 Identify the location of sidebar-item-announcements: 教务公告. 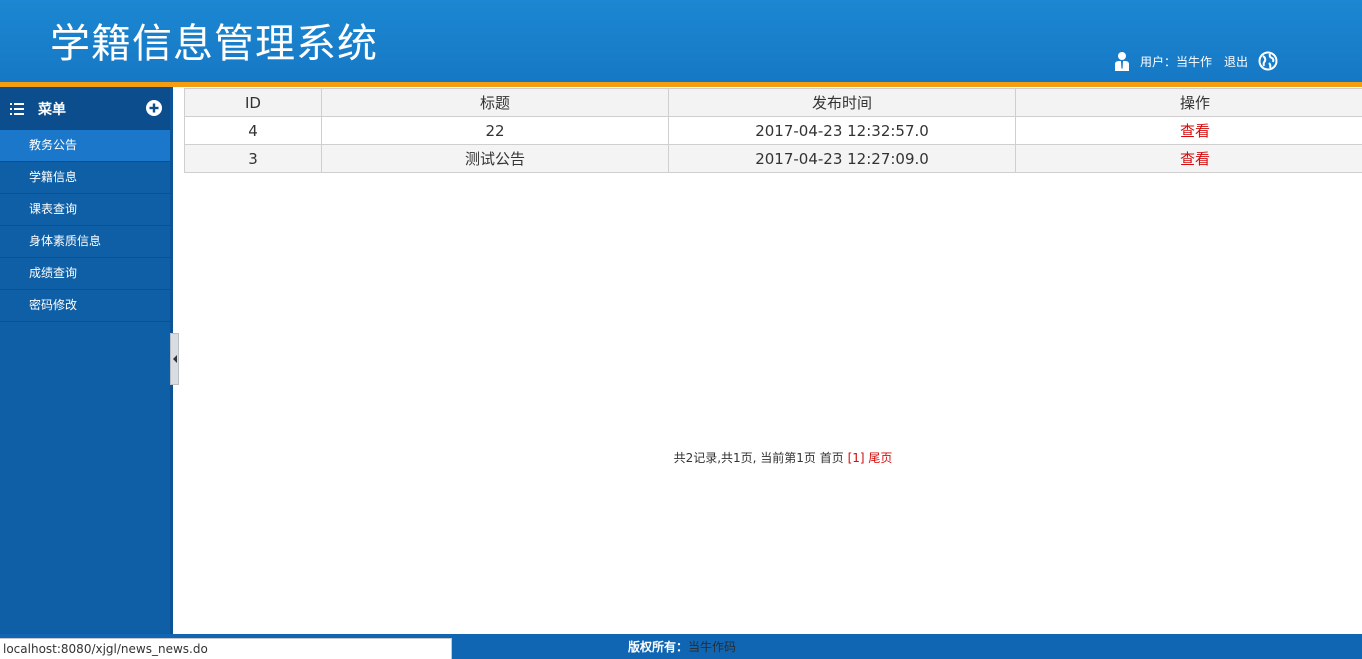
(85, 146).